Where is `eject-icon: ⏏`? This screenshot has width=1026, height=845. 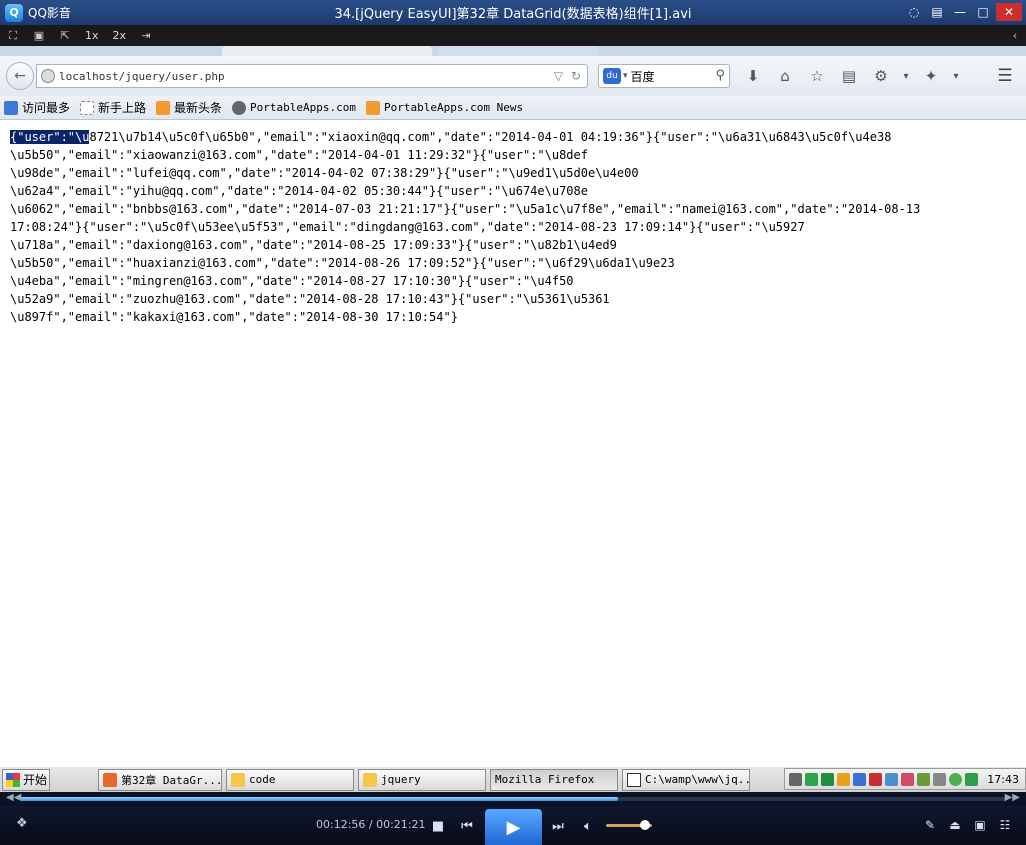
eject-icon: ⏏ is located at coordinates (955, 825).